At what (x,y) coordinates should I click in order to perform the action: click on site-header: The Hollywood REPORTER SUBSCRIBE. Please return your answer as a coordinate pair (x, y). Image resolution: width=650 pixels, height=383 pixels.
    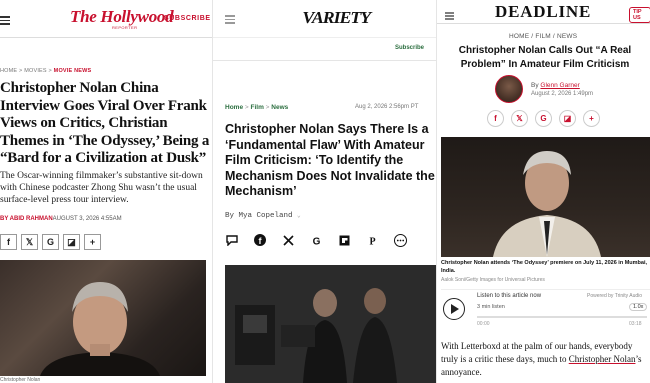
    Looking at the image, I should click on (106, 19).